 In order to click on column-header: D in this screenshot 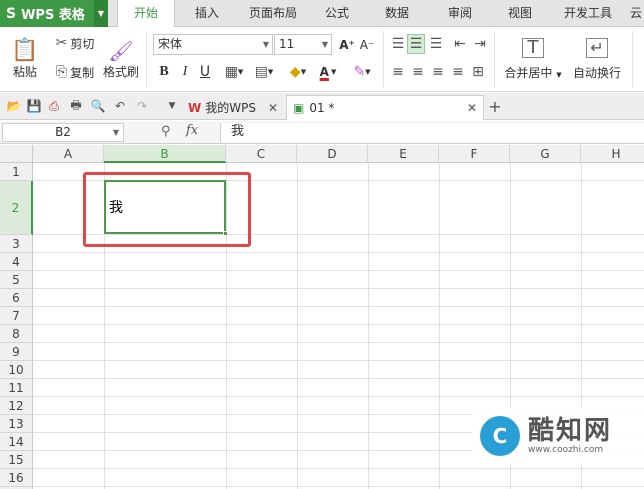, I will do `click(332, 154)`.